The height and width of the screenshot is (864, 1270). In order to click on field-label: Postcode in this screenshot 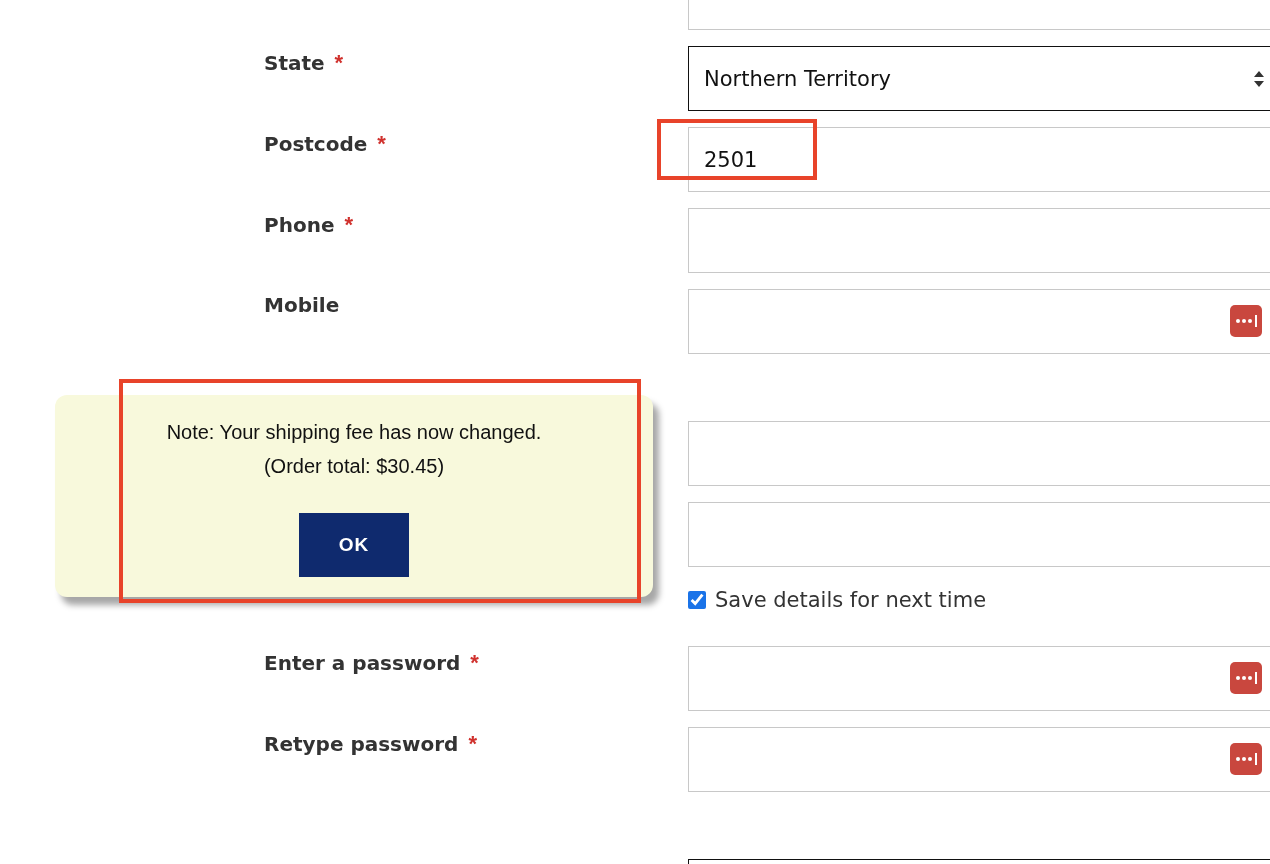, I will do `click(316, 144)`.